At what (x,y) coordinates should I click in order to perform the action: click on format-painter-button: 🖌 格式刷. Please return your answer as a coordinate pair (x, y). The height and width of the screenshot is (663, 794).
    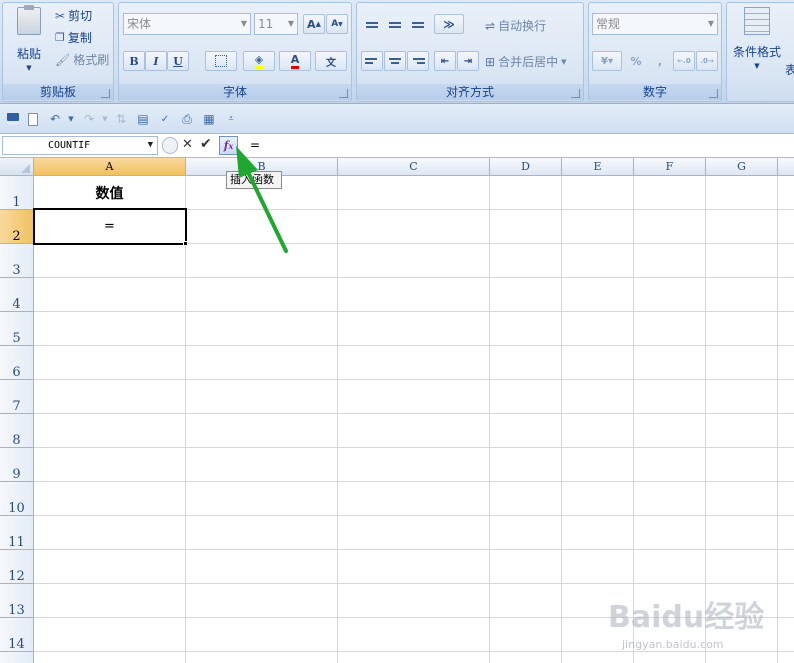
    Looking at the image, I should click on (82, 59).